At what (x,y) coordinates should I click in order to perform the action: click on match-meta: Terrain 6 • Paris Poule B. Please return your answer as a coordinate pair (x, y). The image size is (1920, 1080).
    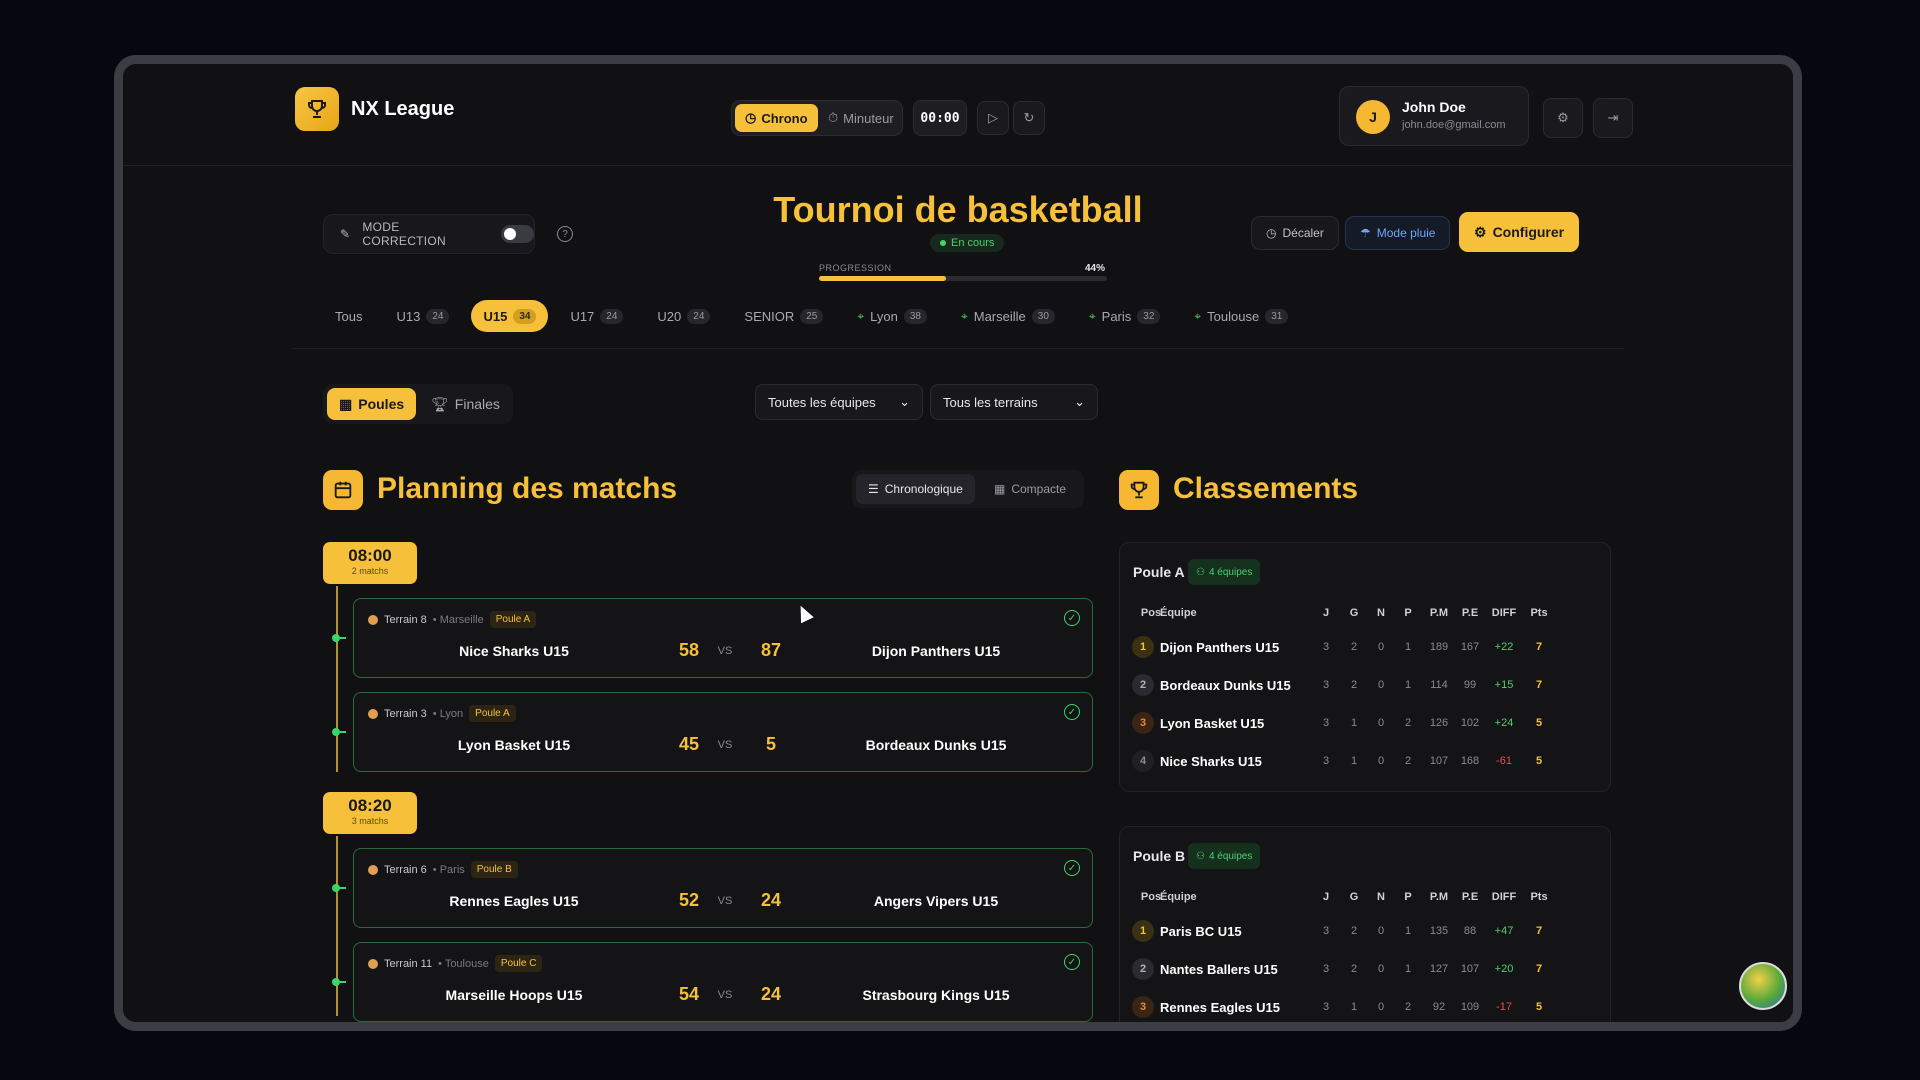
    Looking at the image, I should click on (443, 869).